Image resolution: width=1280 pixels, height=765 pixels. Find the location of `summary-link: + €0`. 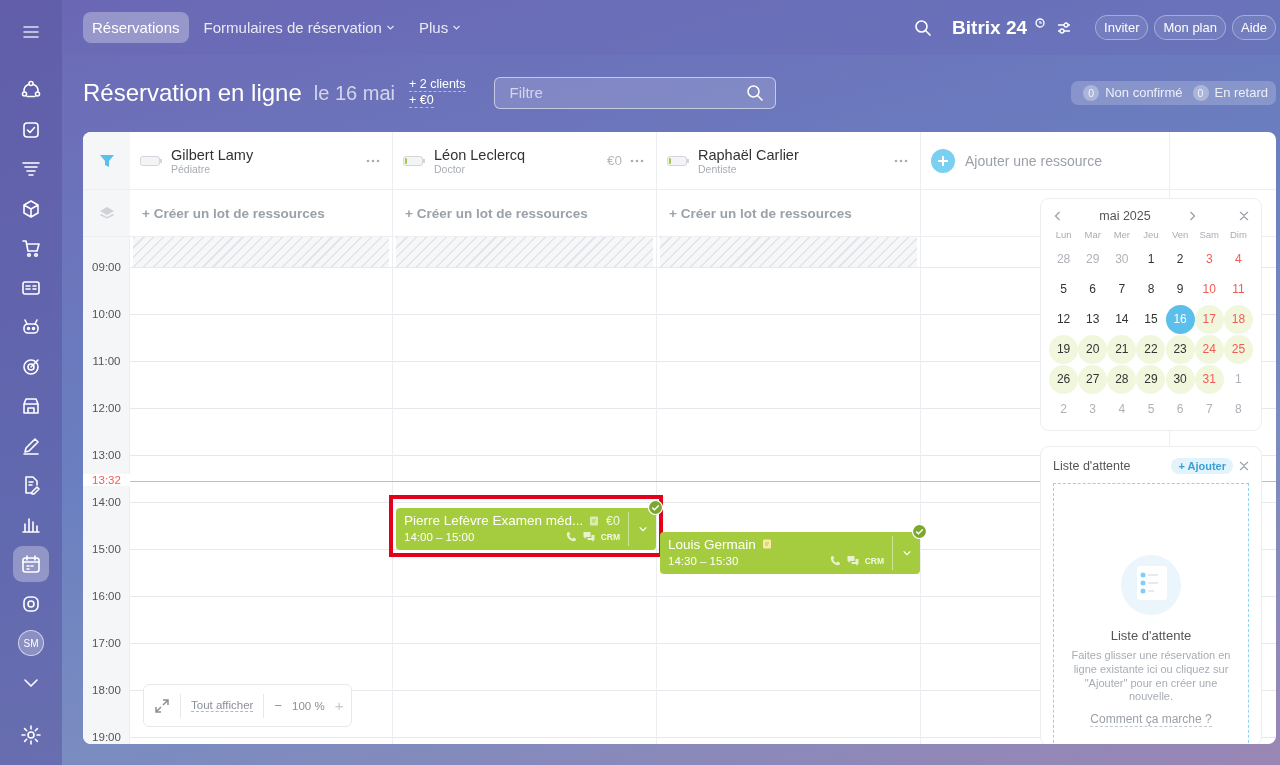

summary-link: + €0 is located at coordinates (421, 100).